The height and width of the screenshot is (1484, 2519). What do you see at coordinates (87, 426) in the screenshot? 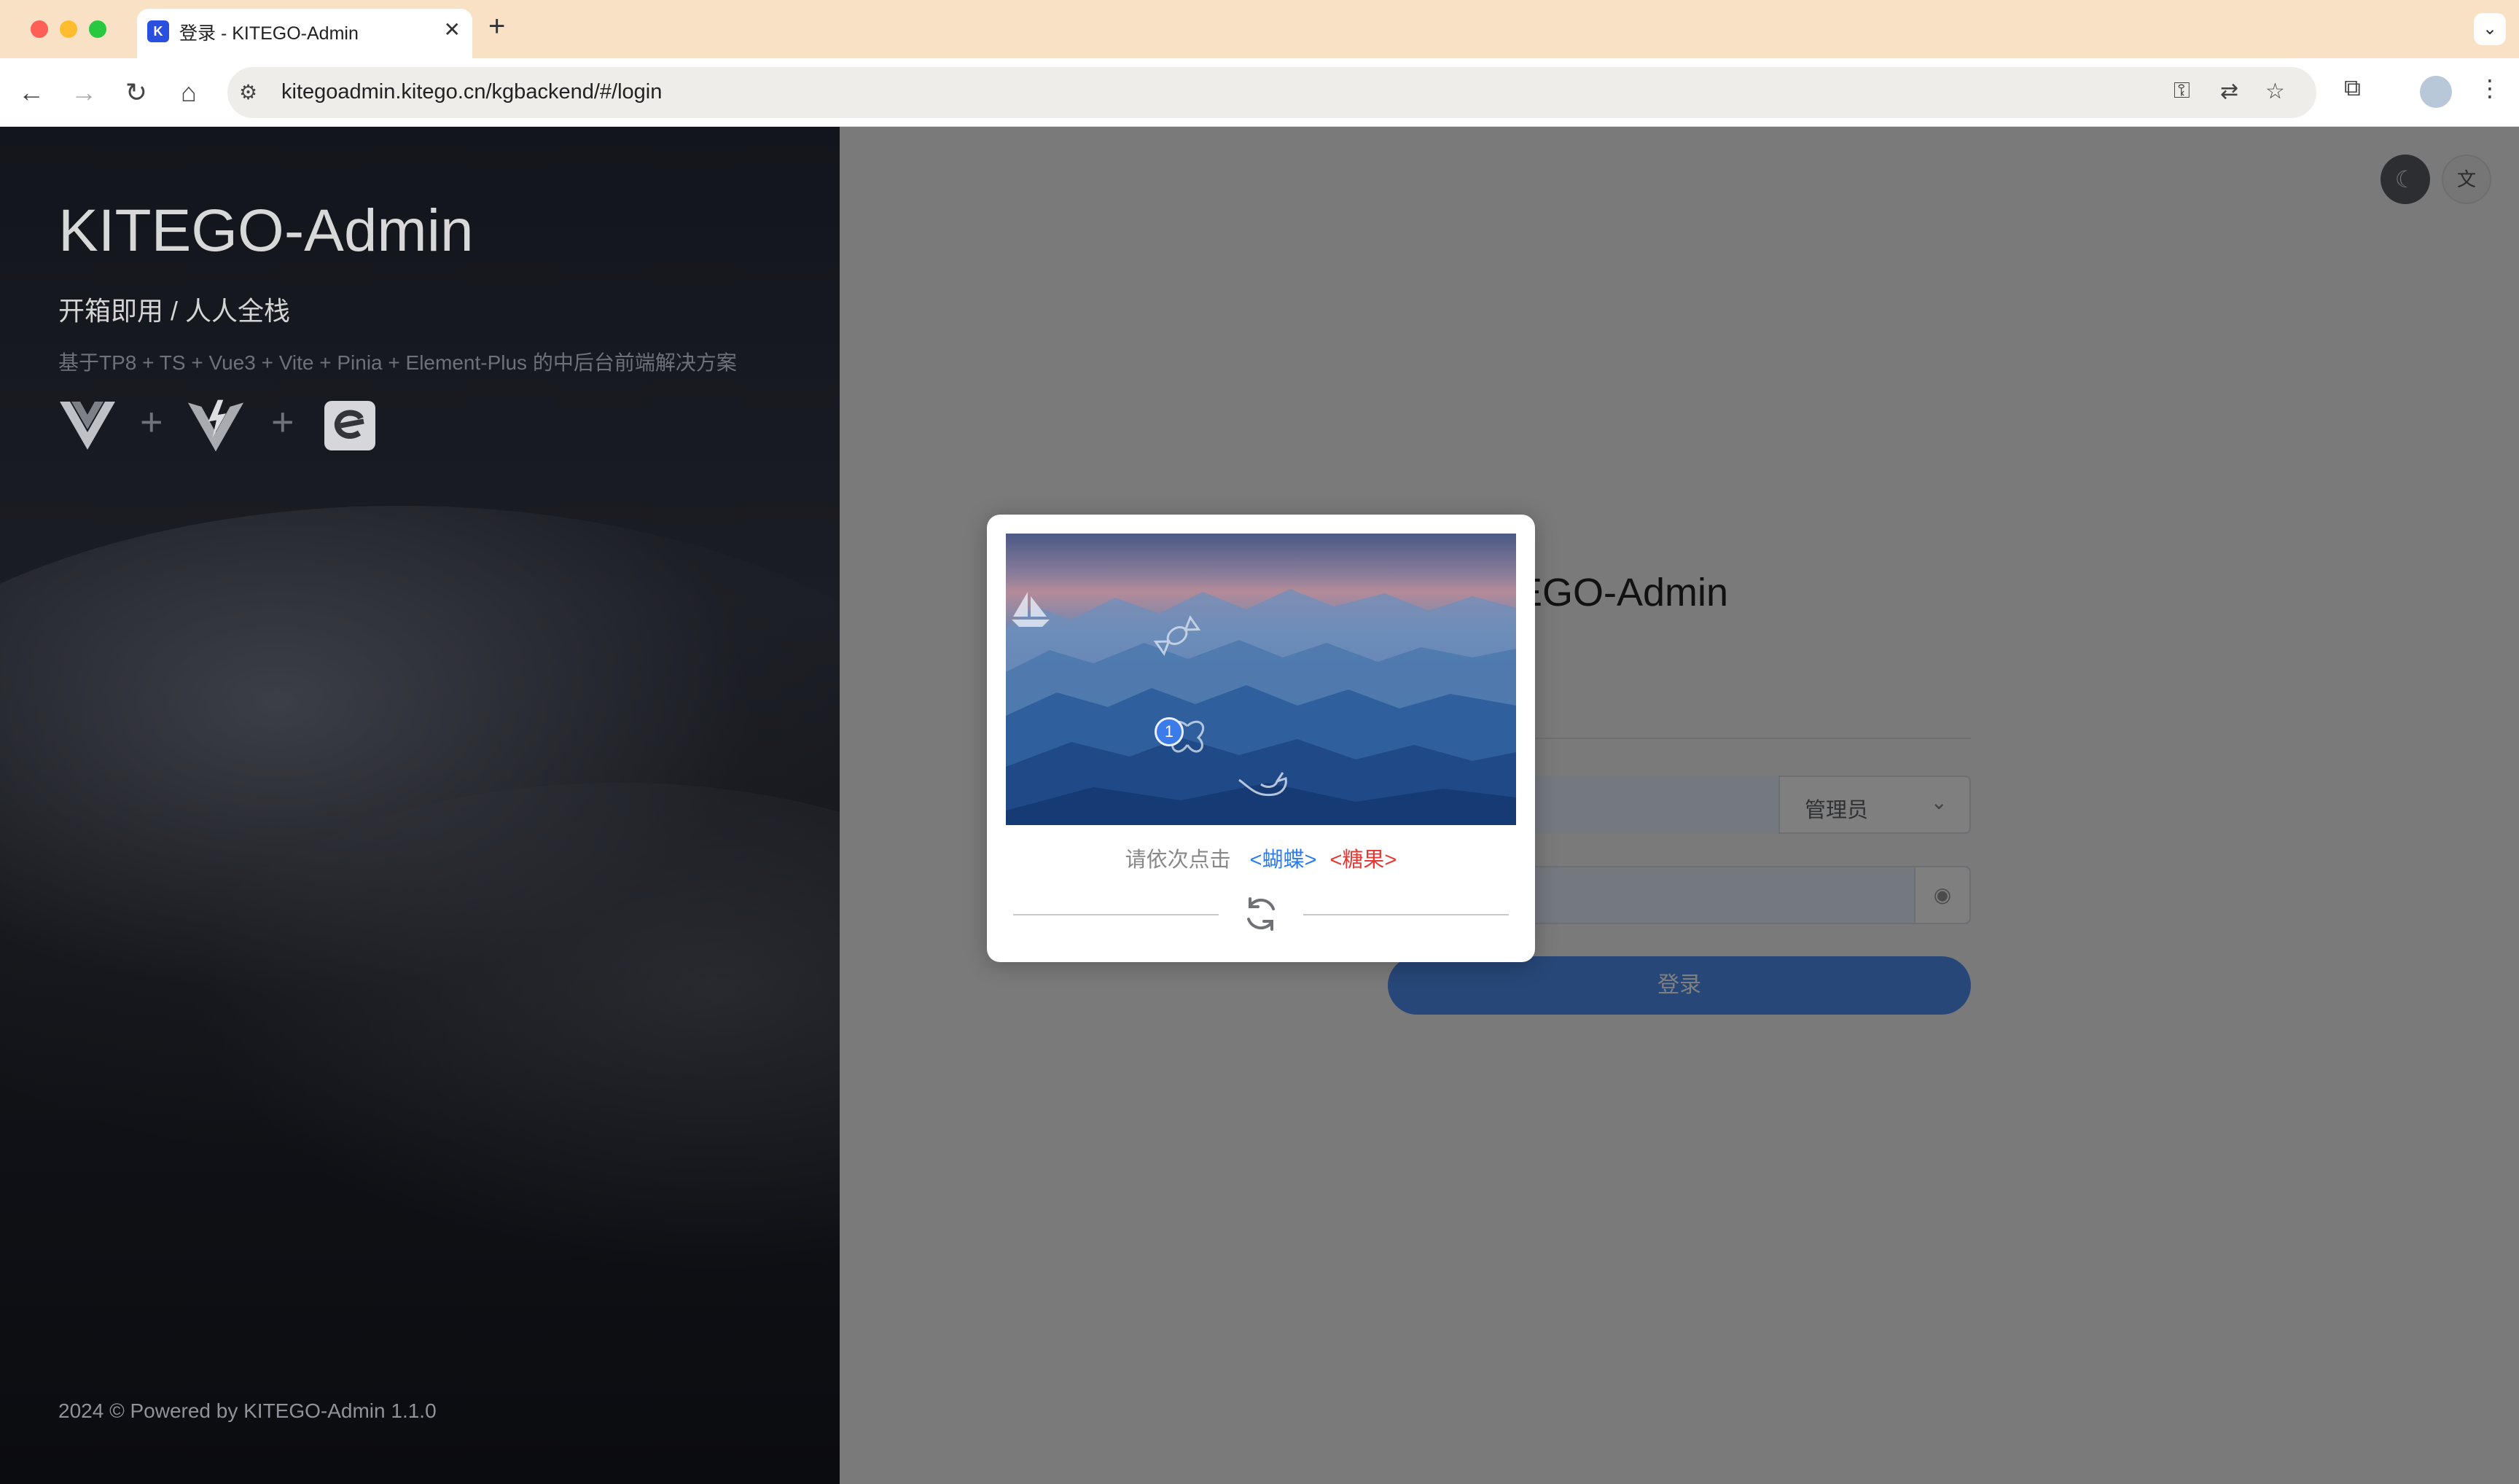
I see `vue-logo-icon` at bounding box center [87, 426].